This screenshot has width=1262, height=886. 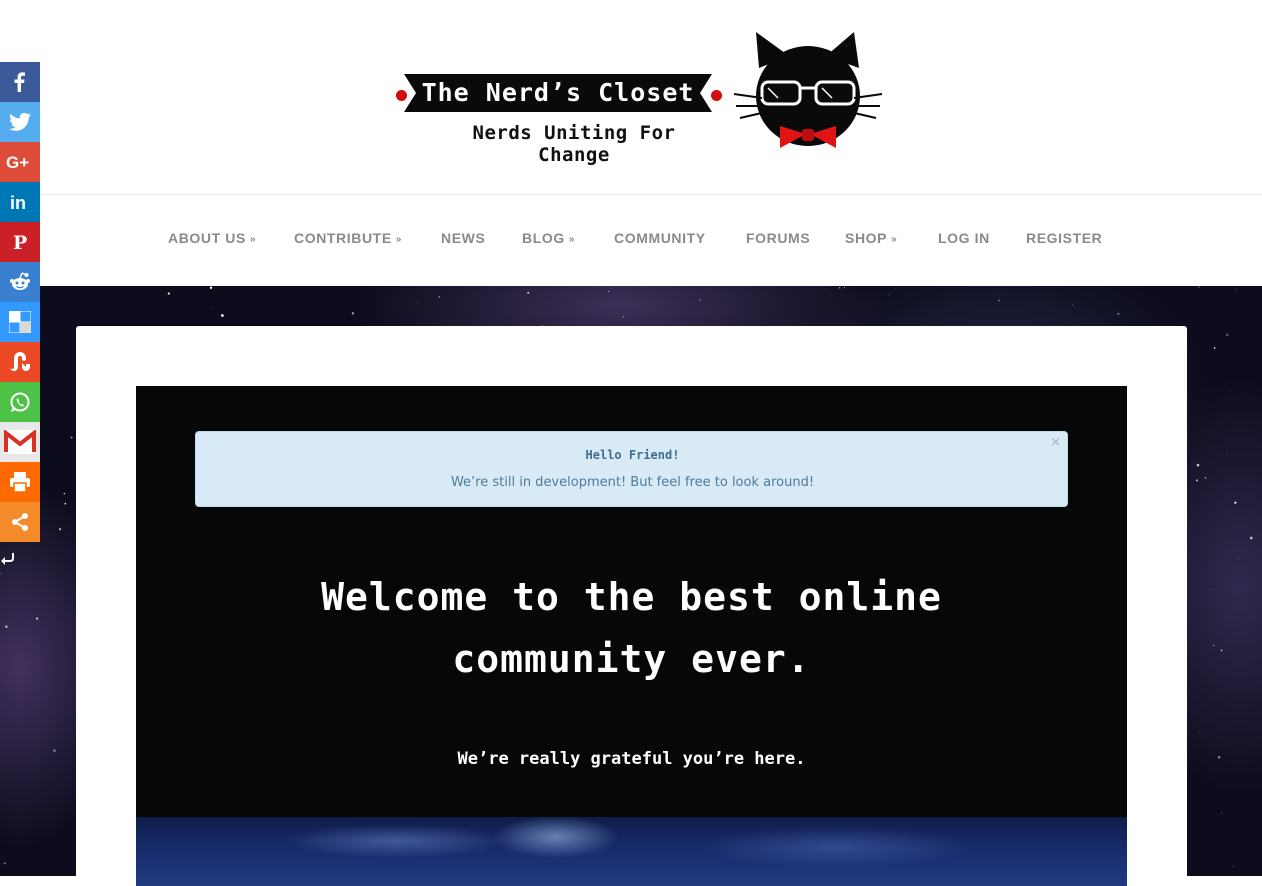 I want to click on stumbleupon-share-button, so click(x=20, y=362).